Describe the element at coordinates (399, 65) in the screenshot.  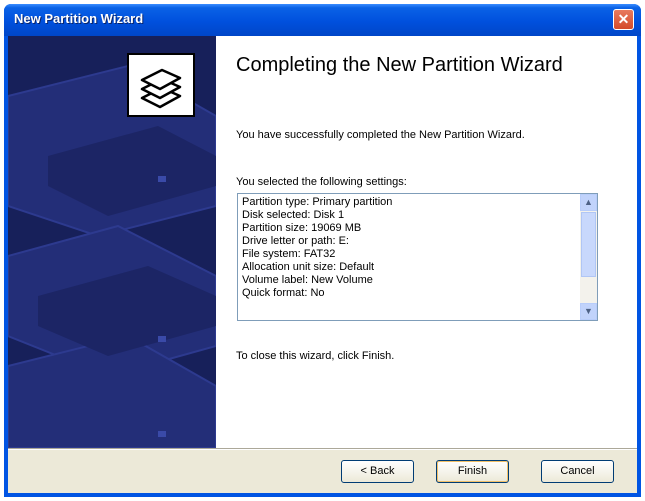
I see `page-heading: Completing the New Partition Wizard` at that location.